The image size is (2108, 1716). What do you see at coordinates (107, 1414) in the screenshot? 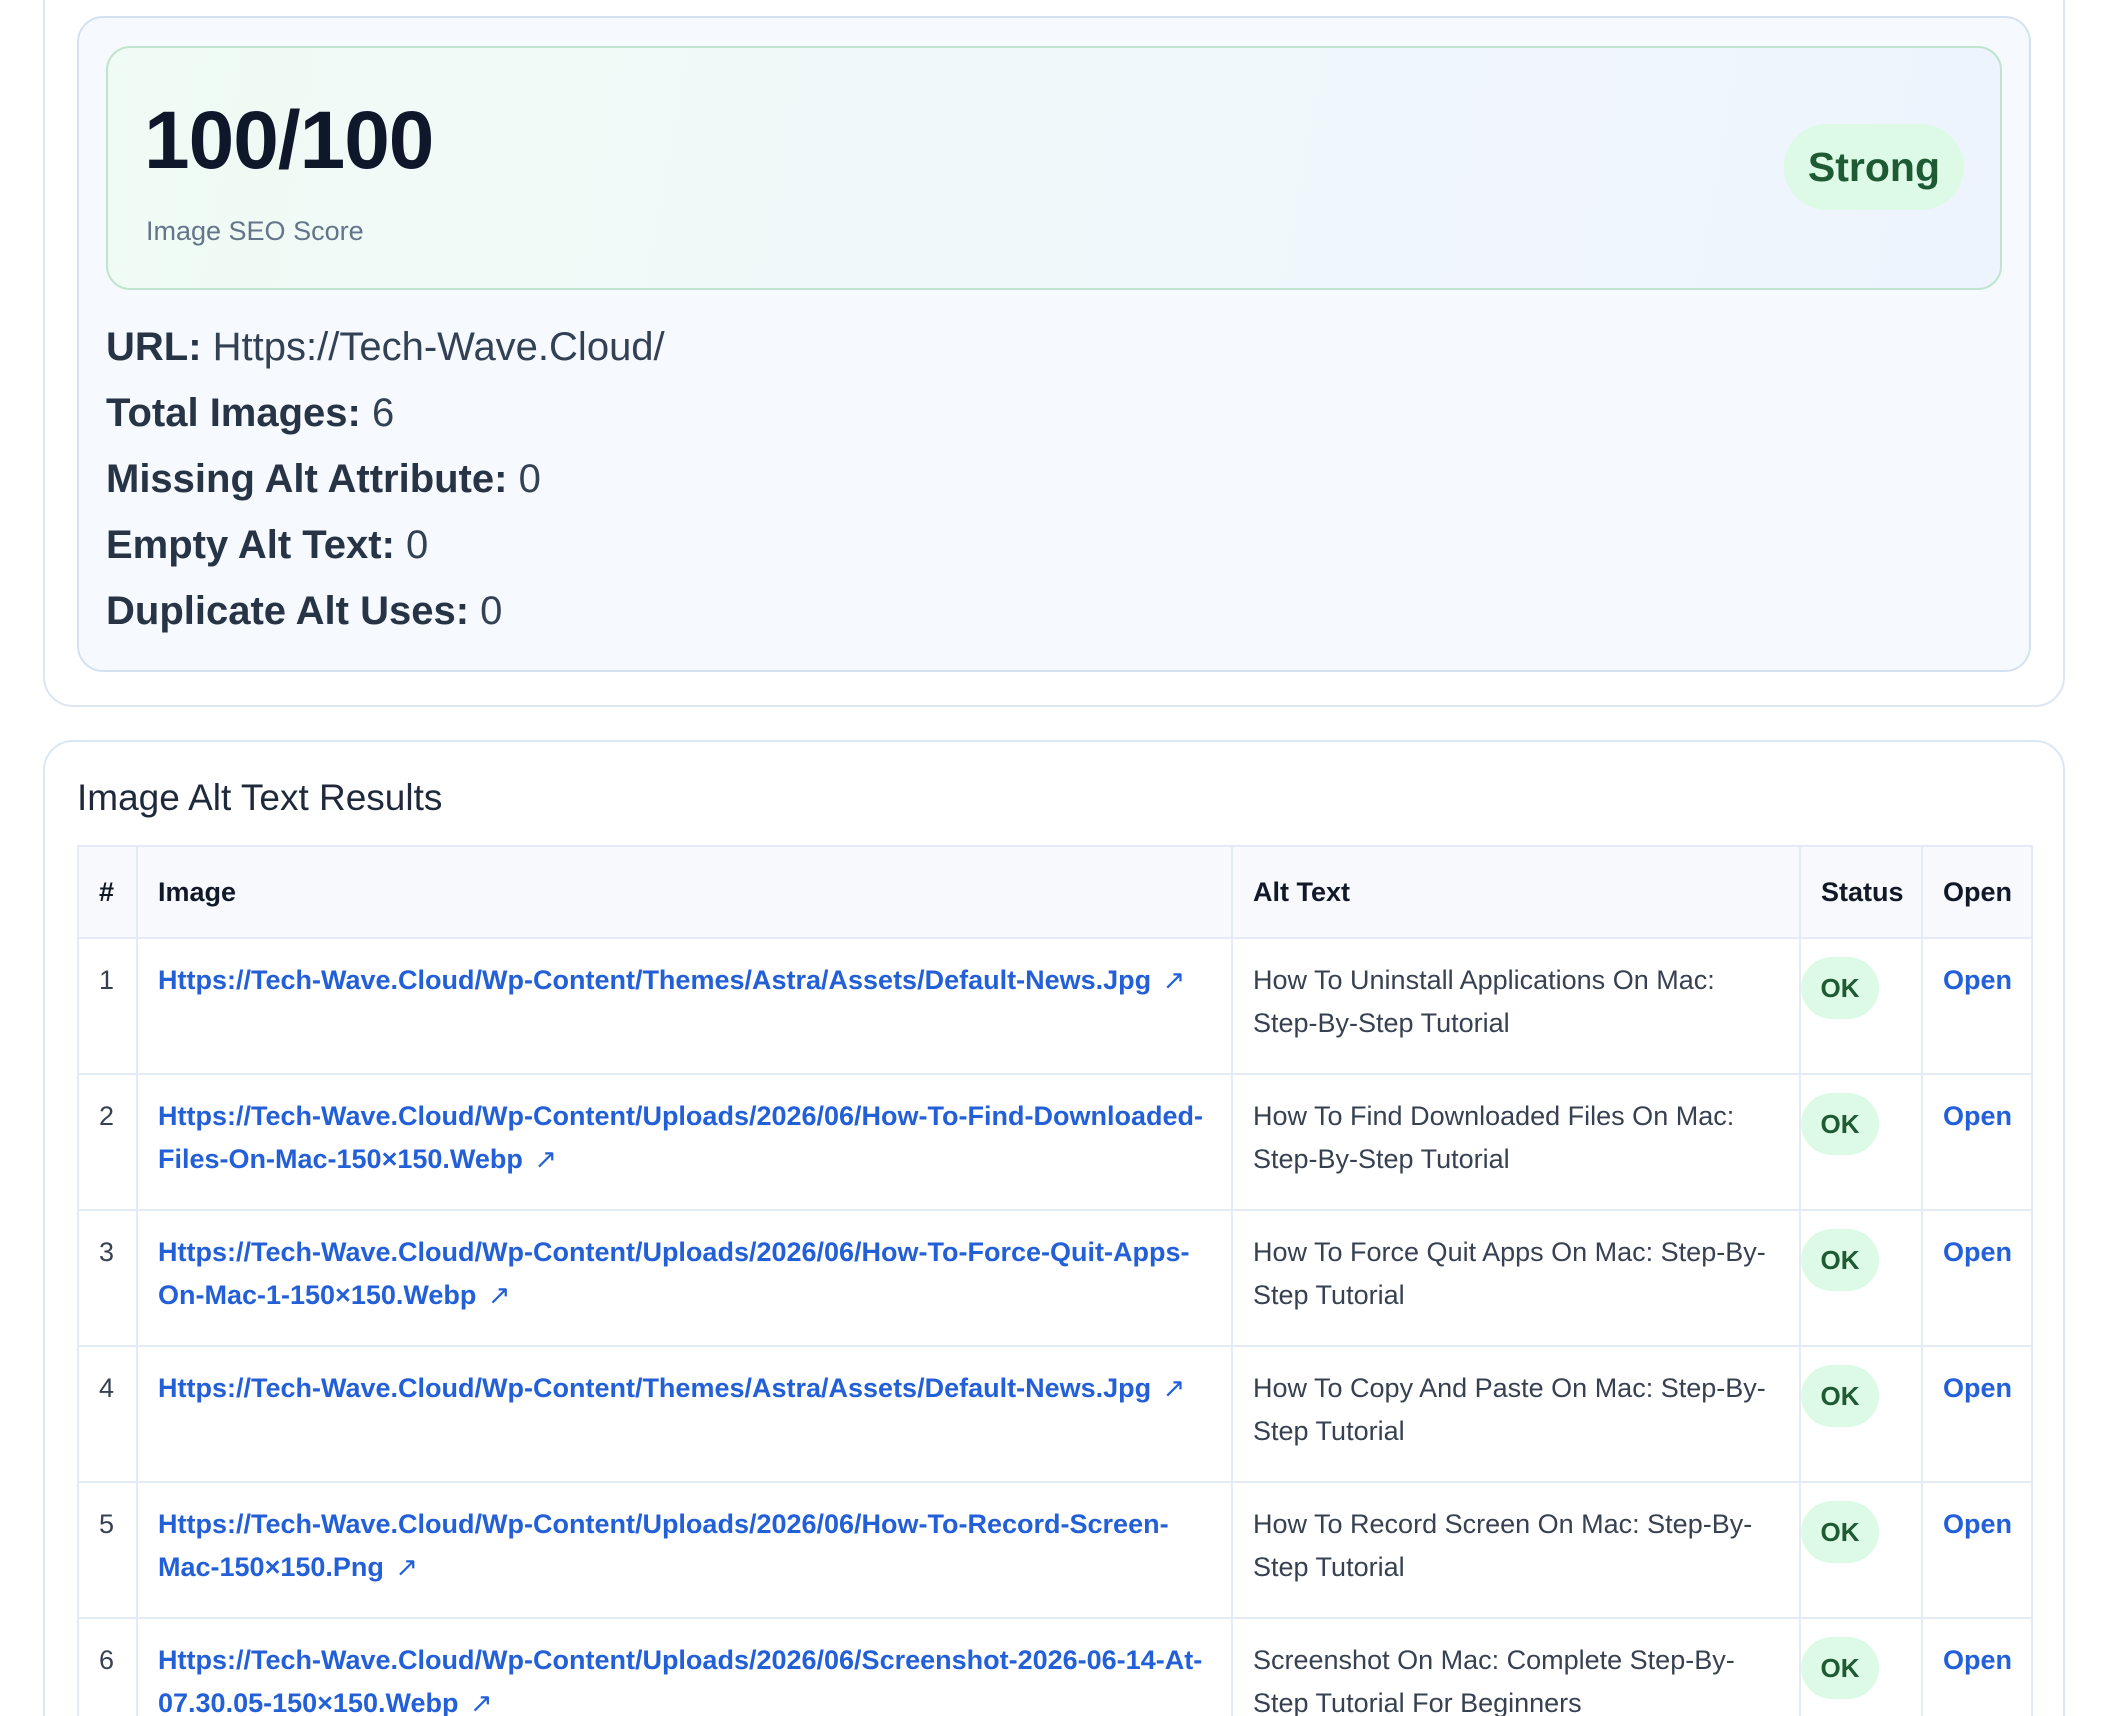
I see `row-number: 4` at bounding box center [107, 1414].